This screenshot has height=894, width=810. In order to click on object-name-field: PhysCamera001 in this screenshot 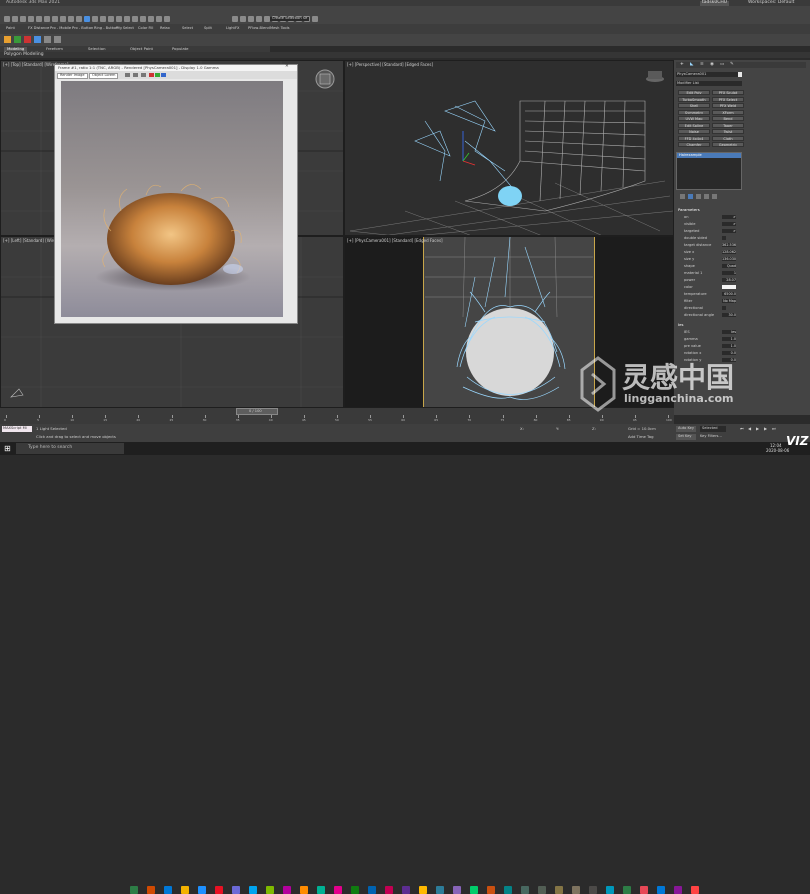, I will do `click(707, 74)`.